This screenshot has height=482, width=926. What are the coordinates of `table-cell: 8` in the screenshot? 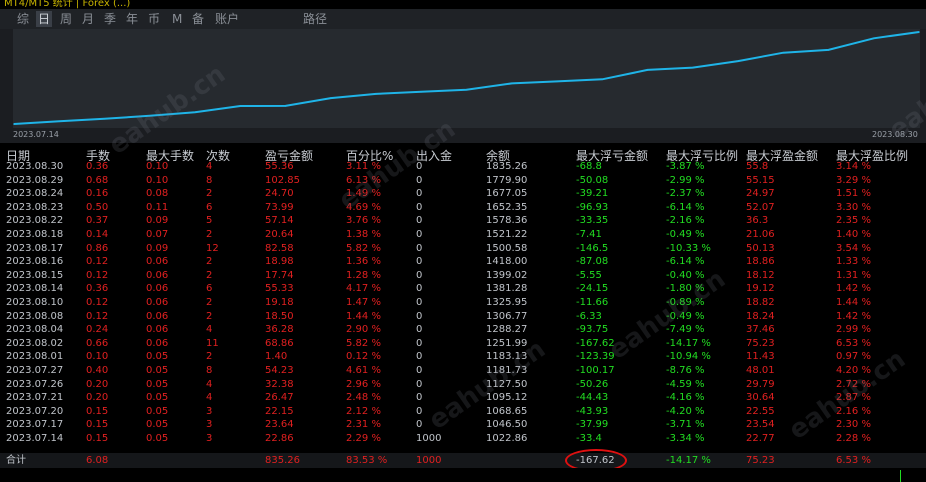 It's located at (209, 180).